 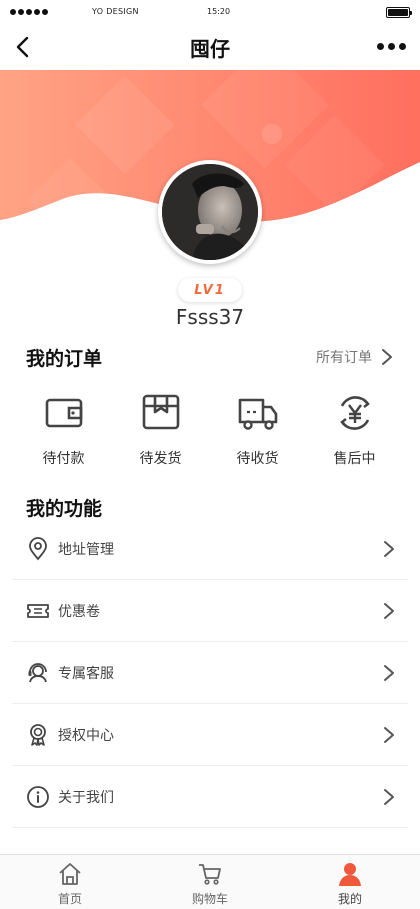 I want to click on function-label: 专属客服, so click(x=86, y=673).